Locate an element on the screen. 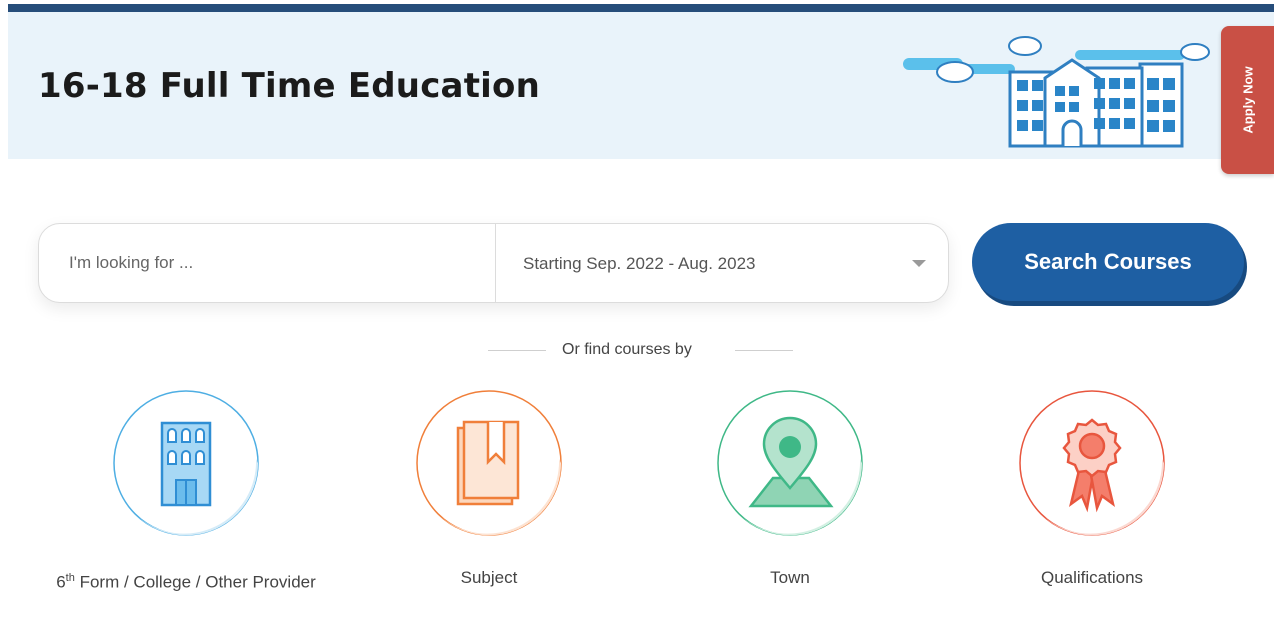  chevron-down-icon is located at coordinates (919, 263).